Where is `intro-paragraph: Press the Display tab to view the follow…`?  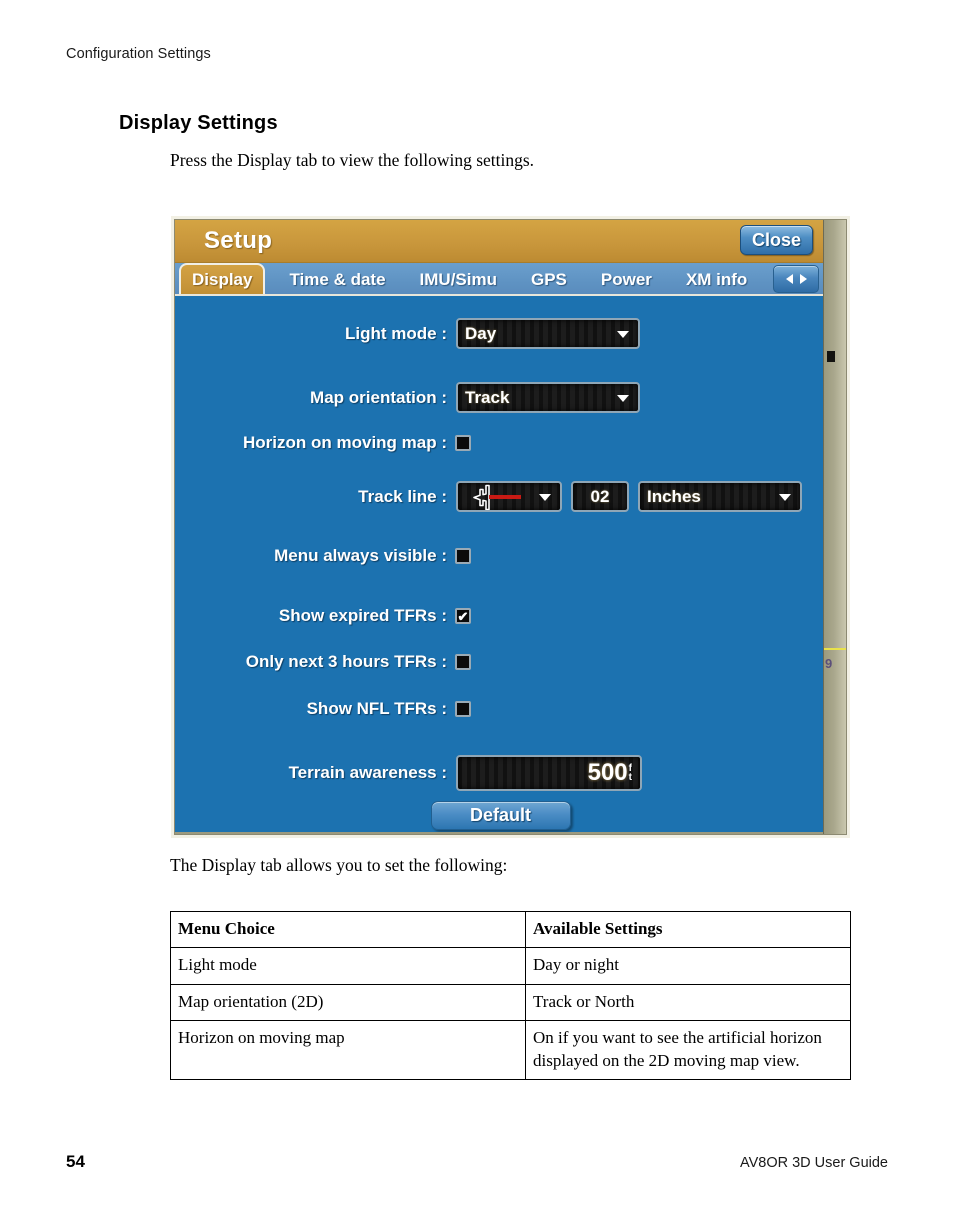
intro-paragraph: Press the Display tab to view the follow… is located at coordinates (352, 160).